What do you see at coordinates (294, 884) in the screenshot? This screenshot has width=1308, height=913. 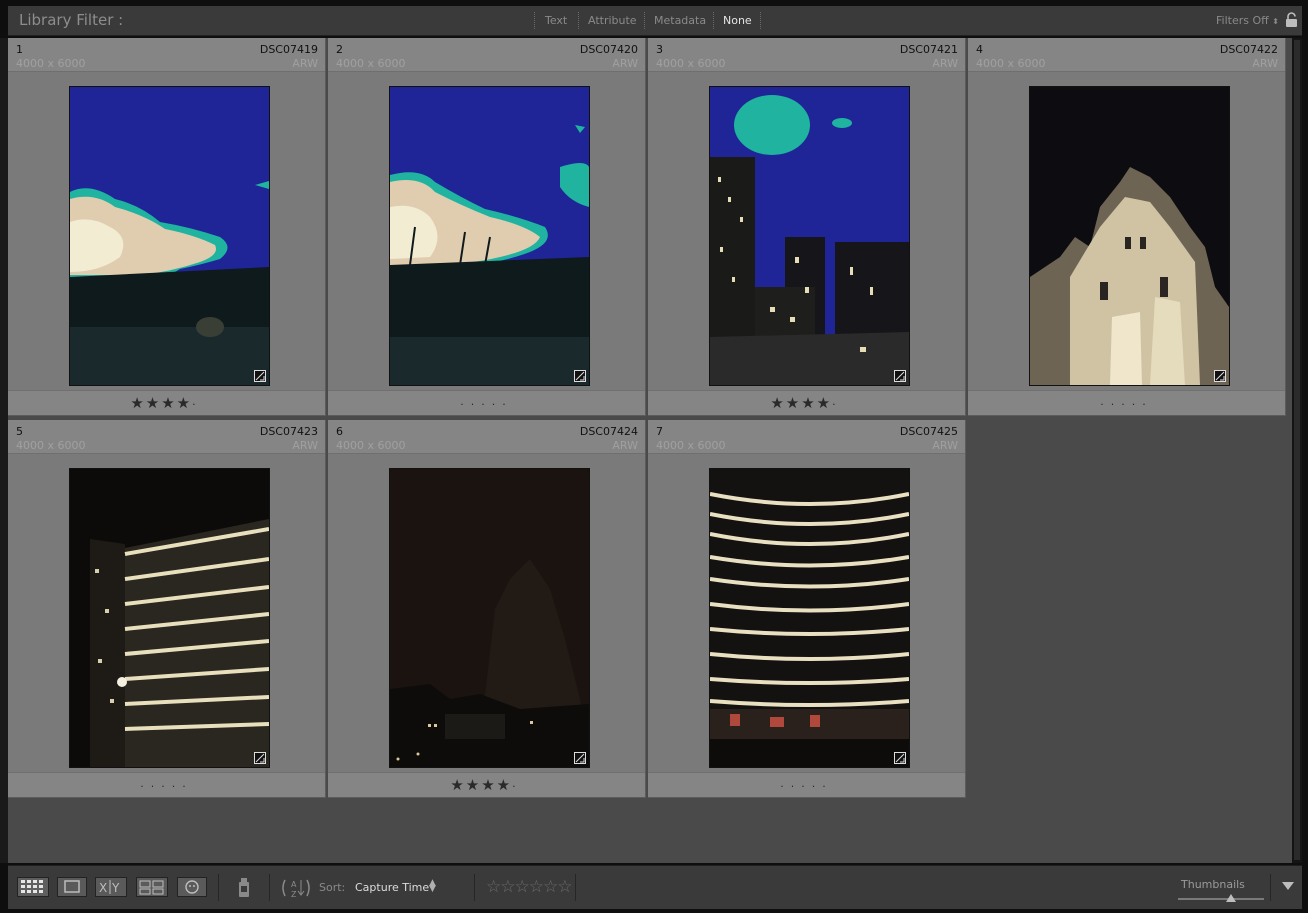 I see `svg-text: A` at bounding box center [294, 884].